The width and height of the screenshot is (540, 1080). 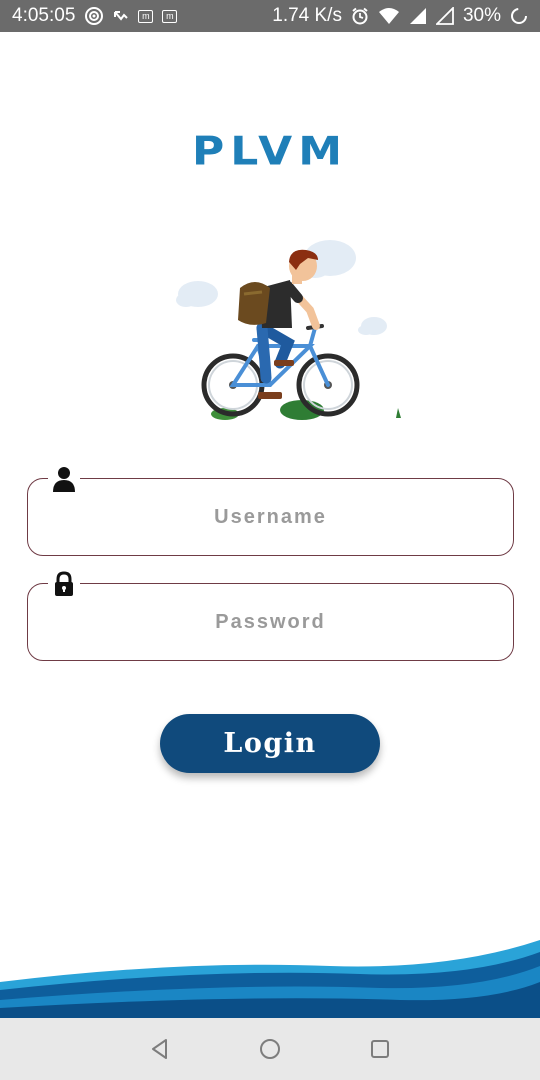 I want to click on cyclist-illustration, so click(x=290, y=328).